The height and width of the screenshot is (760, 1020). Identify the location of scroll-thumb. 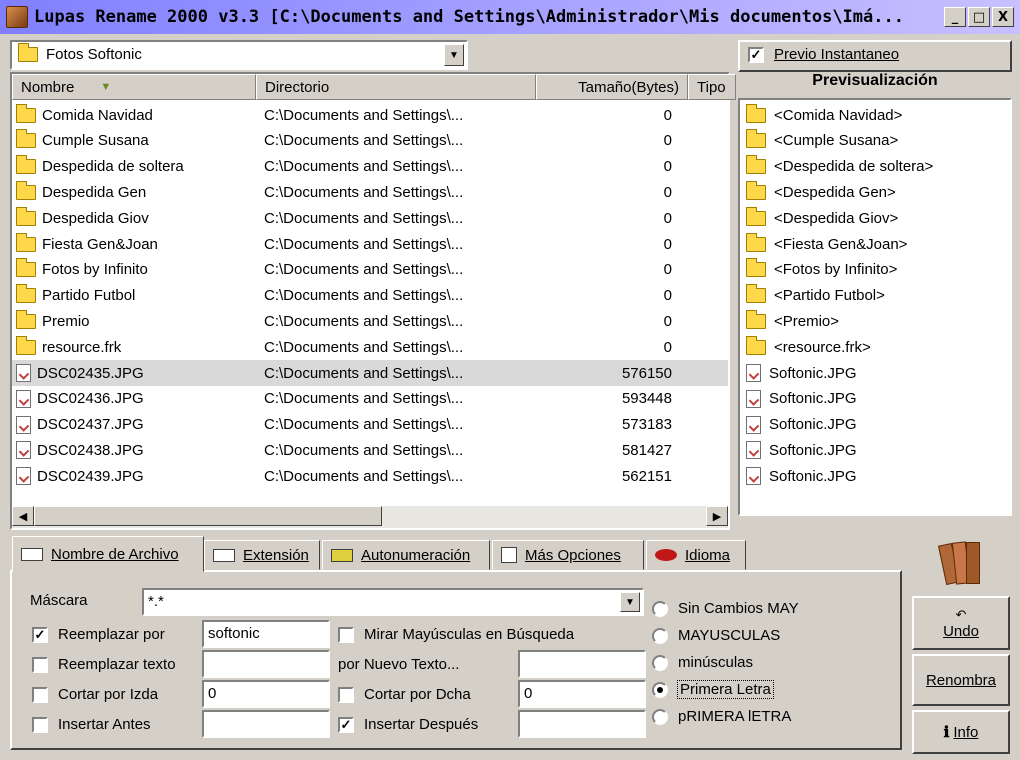
(208, 516).